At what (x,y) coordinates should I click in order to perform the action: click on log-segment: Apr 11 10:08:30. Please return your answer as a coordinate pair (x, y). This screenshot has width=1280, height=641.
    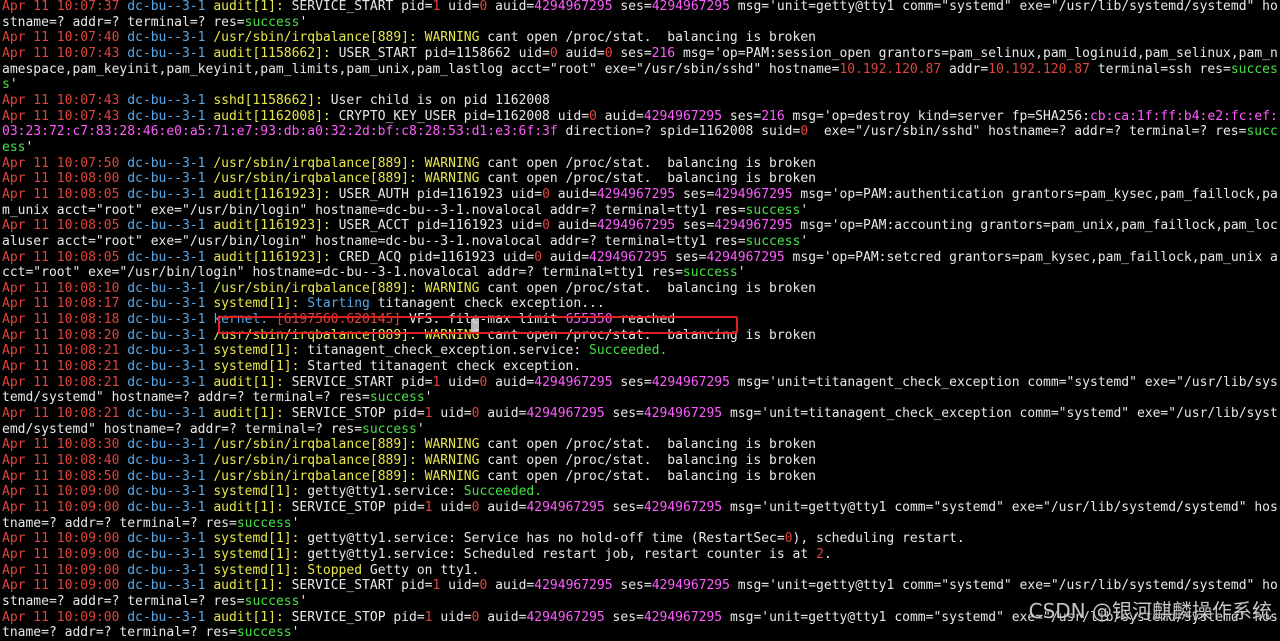
    Looking at the image, I should click on (65, 445).